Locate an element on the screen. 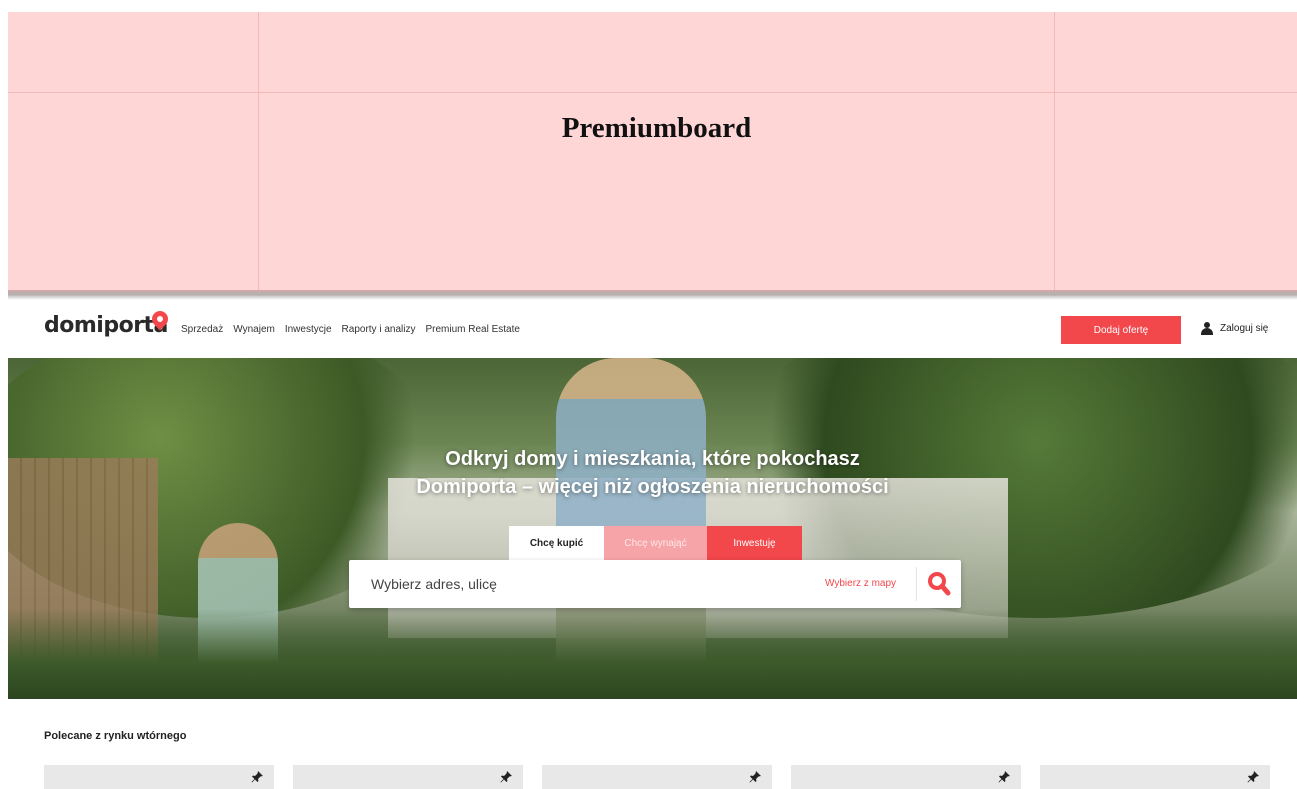  banner-shadow is located at coordinates (652, 295).